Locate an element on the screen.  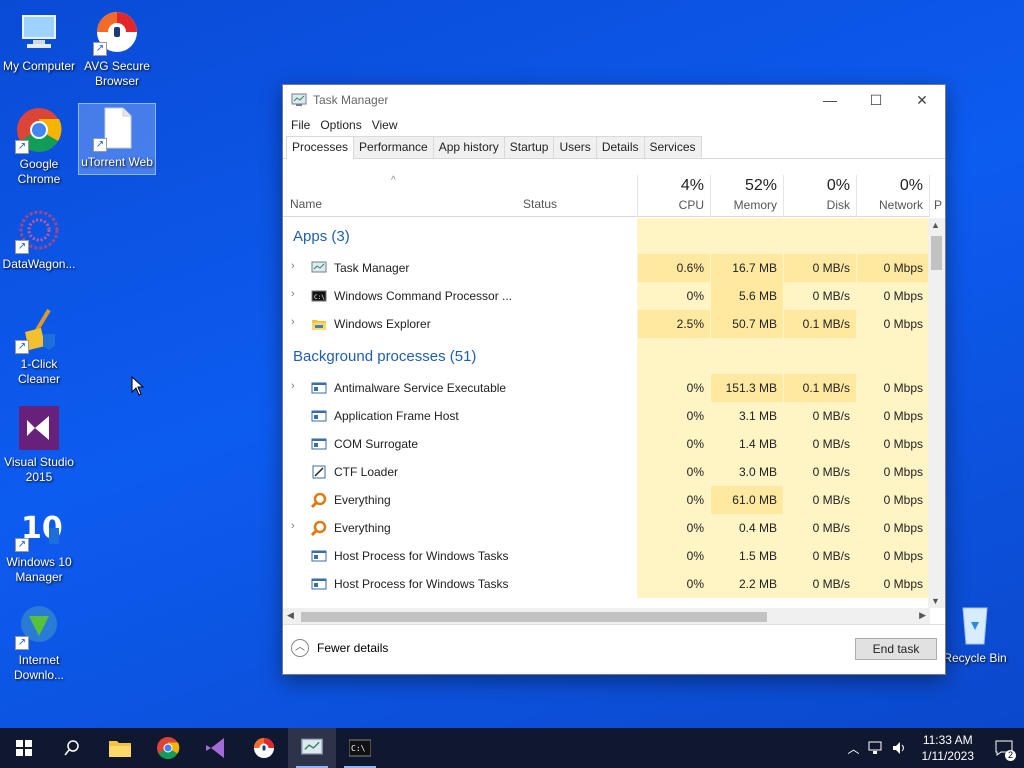
menu-options: Options is located at coordinates (340, 125).